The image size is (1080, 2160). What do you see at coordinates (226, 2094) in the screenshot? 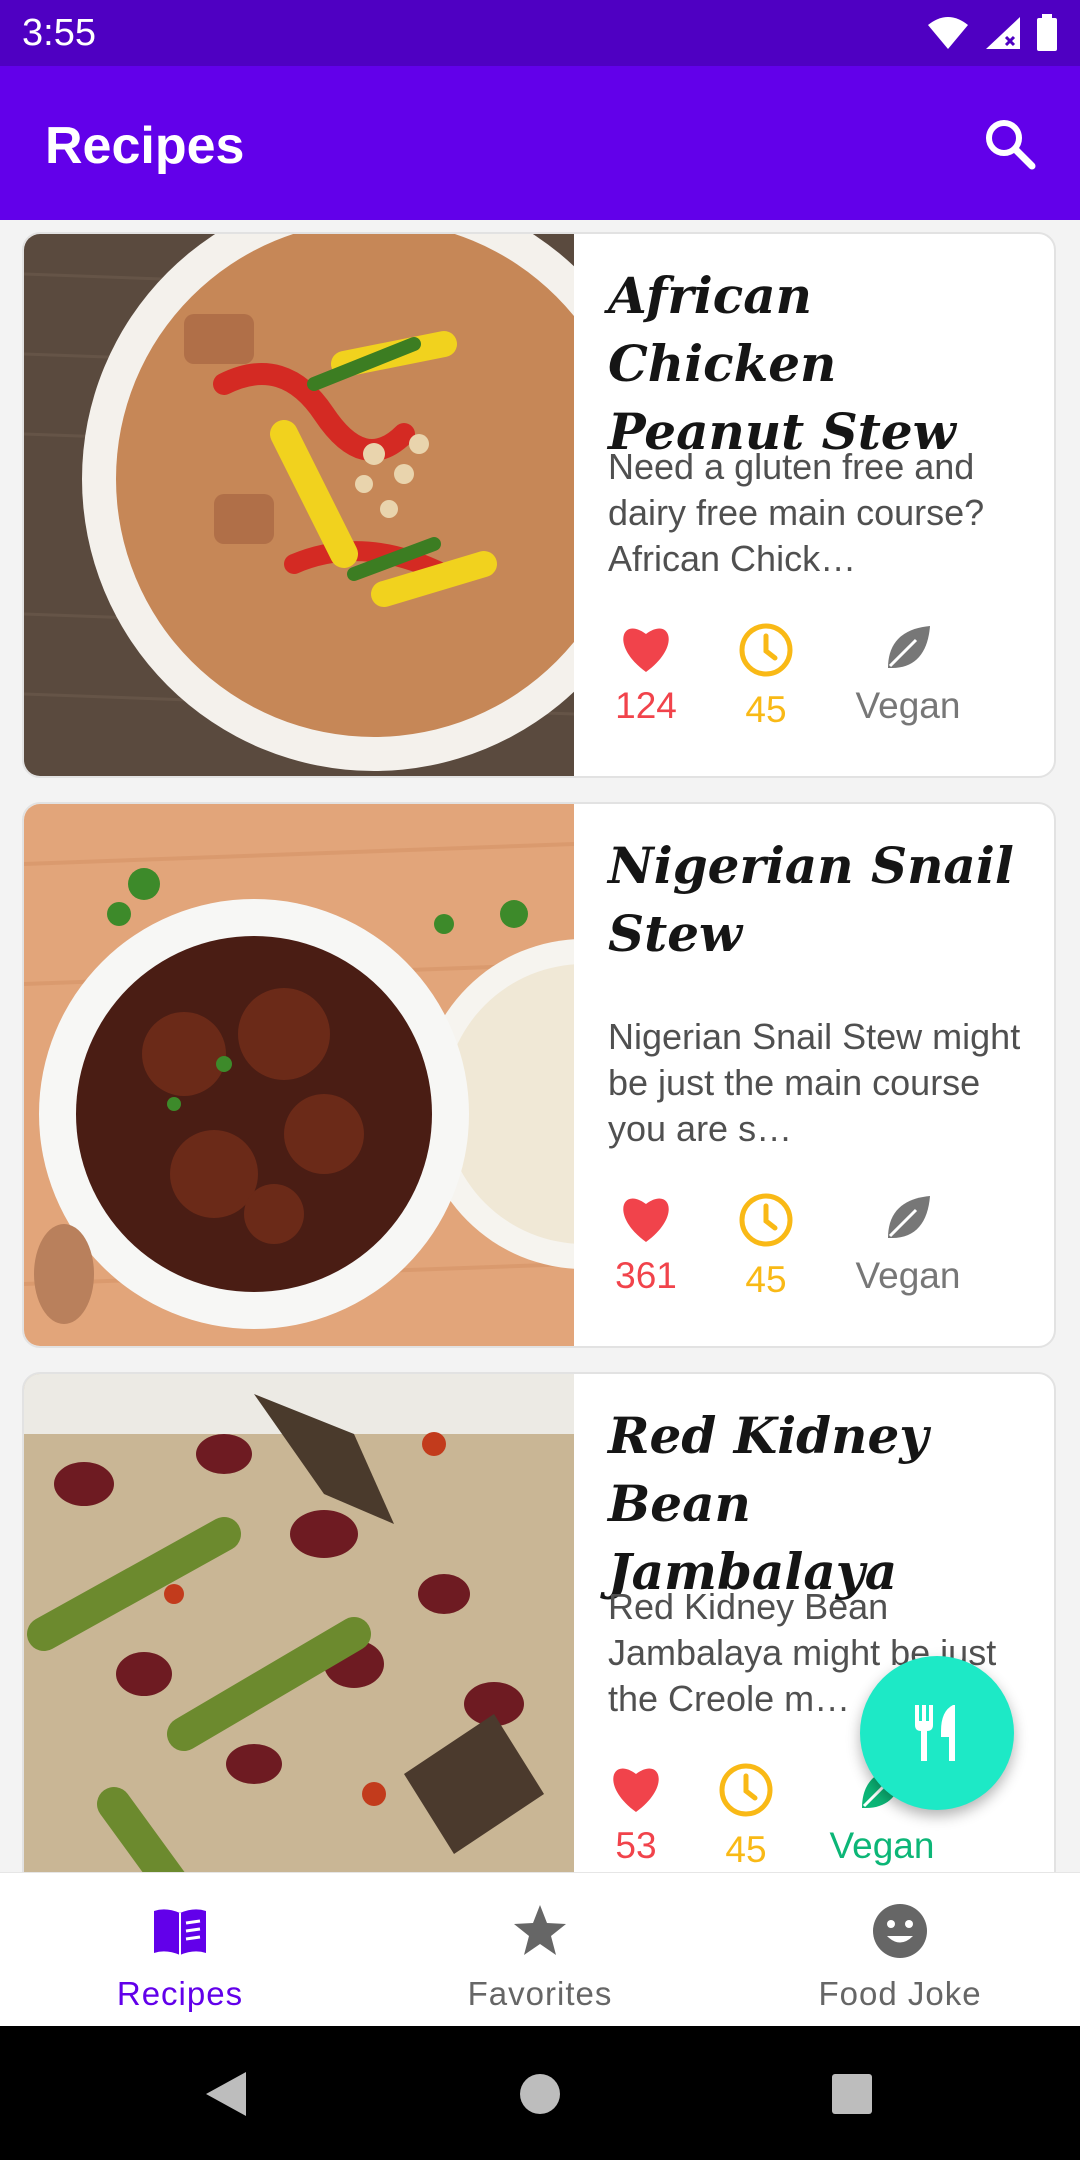
I see `back-icon` at bounding box center [226, 2094].